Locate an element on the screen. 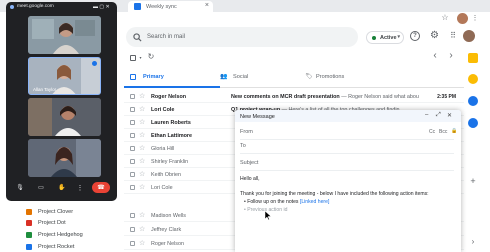 The image size is (490, 252). lock-icon is located at coordinates (12, 7).